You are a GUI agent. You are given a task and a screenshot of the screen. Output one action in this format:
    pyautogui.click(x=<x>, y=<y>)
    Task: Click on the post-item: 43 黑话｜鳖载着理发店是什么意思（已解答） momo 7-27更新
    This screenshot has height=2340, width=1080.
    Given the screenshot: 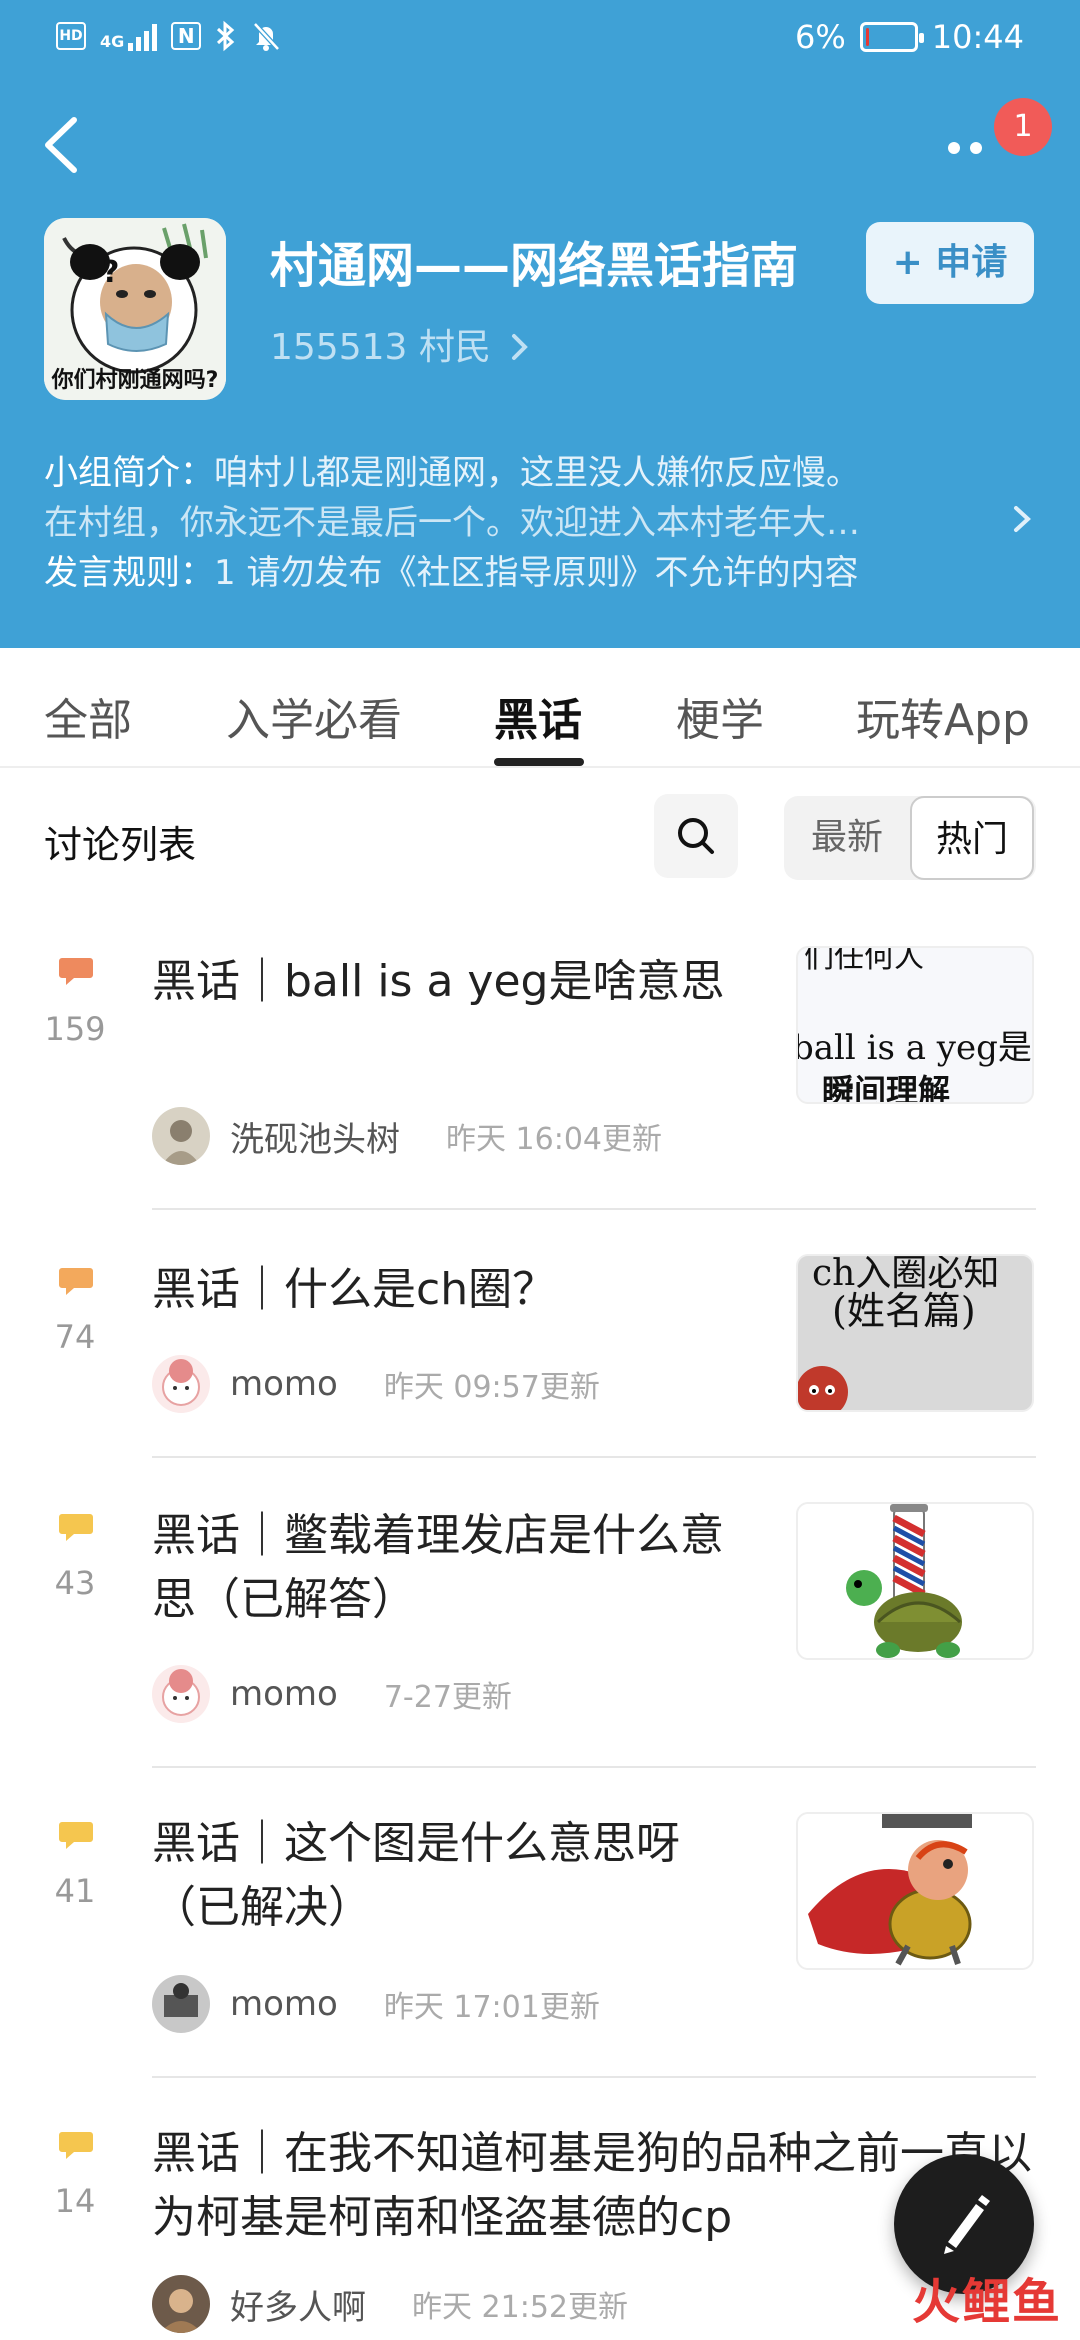 What is the action you would take?
    pyautogui.click(x=540, y=1613)
    